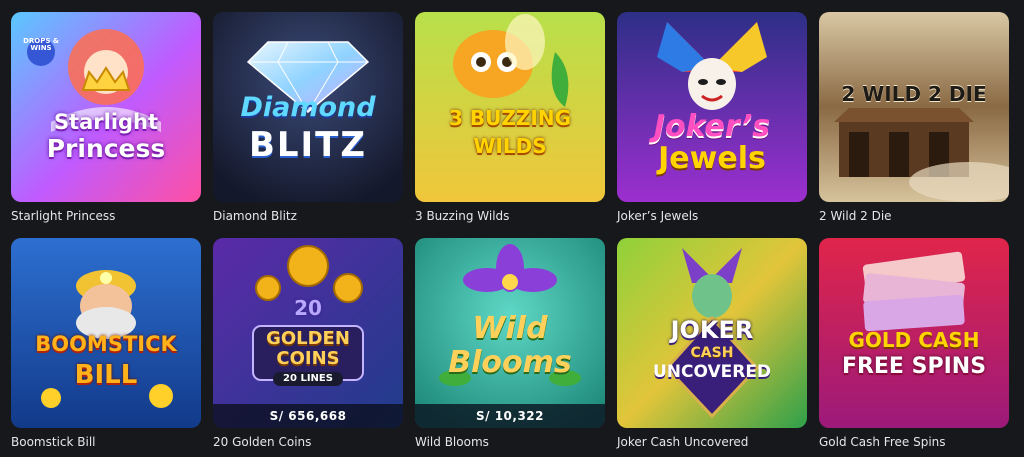 The image size is (1024, 457). What do you see at coordinates (106, 148) in the screenshot?
I see `game-logo-line: Princess` at bounding box center [106, 148].